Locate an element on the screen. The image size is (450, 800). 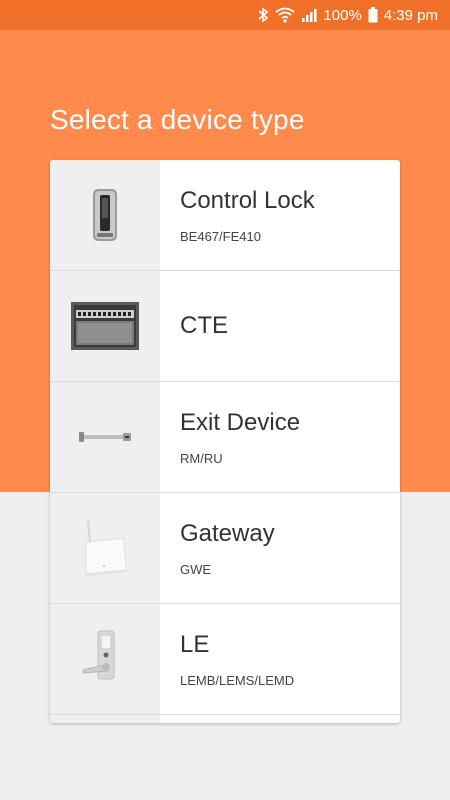
exit-device-icon is located at coordinates (105, 437).